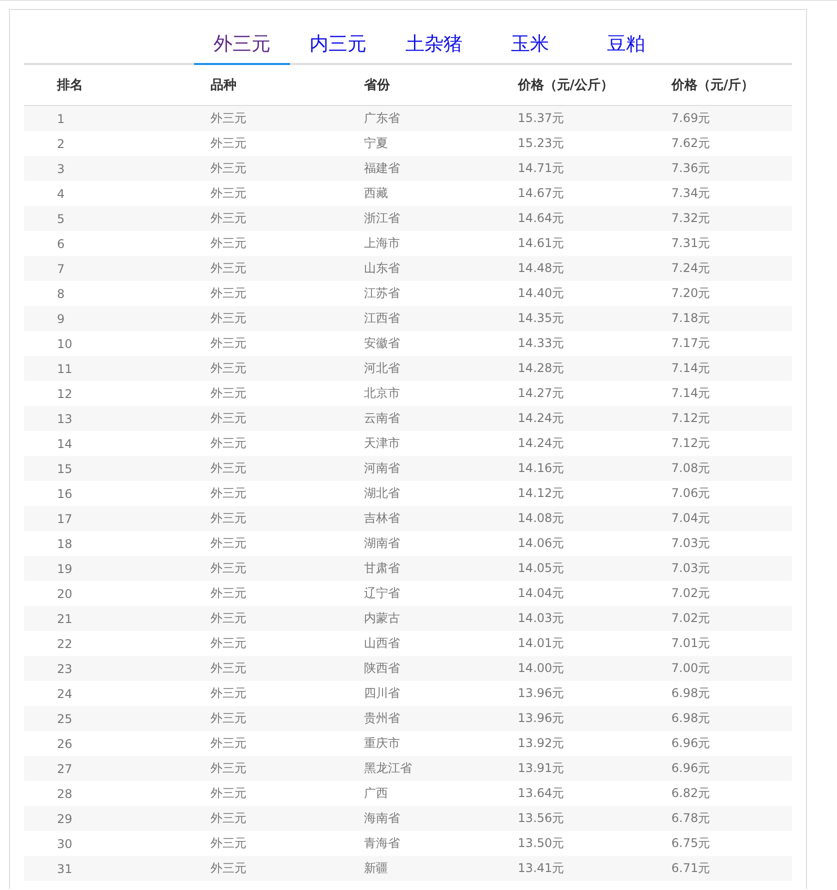  I want to click on table-cell-text: 14.48元, so click(541, 268).